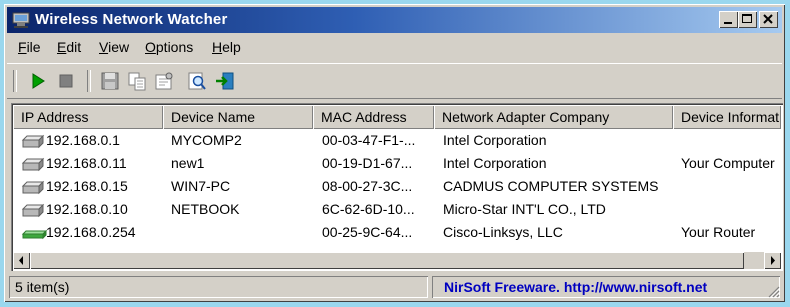  Describe the element at coordinates (606, 287) in the screenshot. I see `nirsoft-link: NirSoft Freeware. http://www.nirsoft.net` at that location.